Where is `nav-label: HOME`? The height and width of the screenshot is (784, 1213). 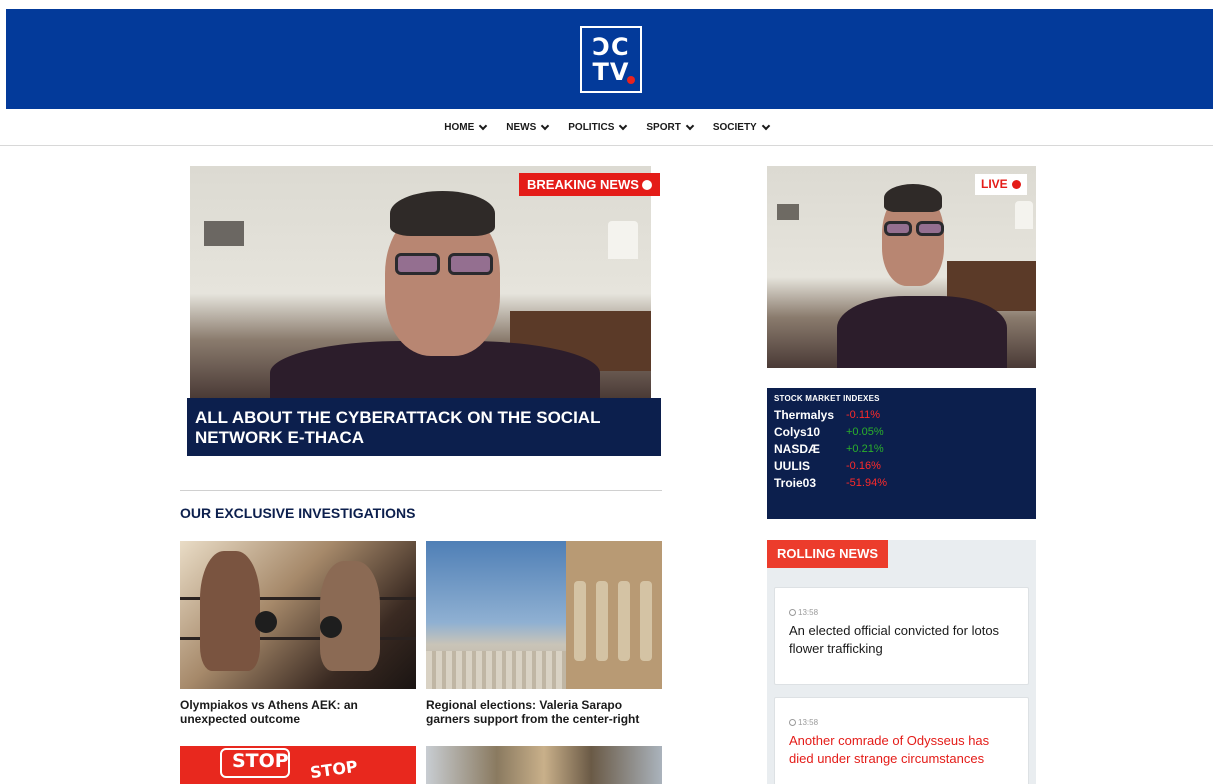 nav-label: HOME is located at coordinates (459, 127).